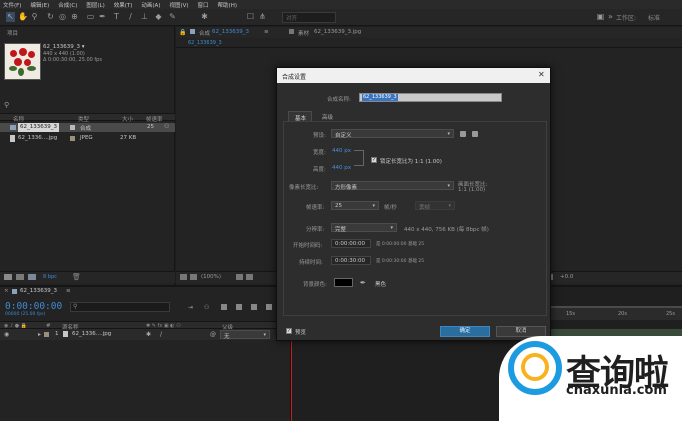 The width and height of the screenshot is (682, 421). Describe the element at coordinates (127, 119) in the screenshot. I see `col-size: 大小` at that location.